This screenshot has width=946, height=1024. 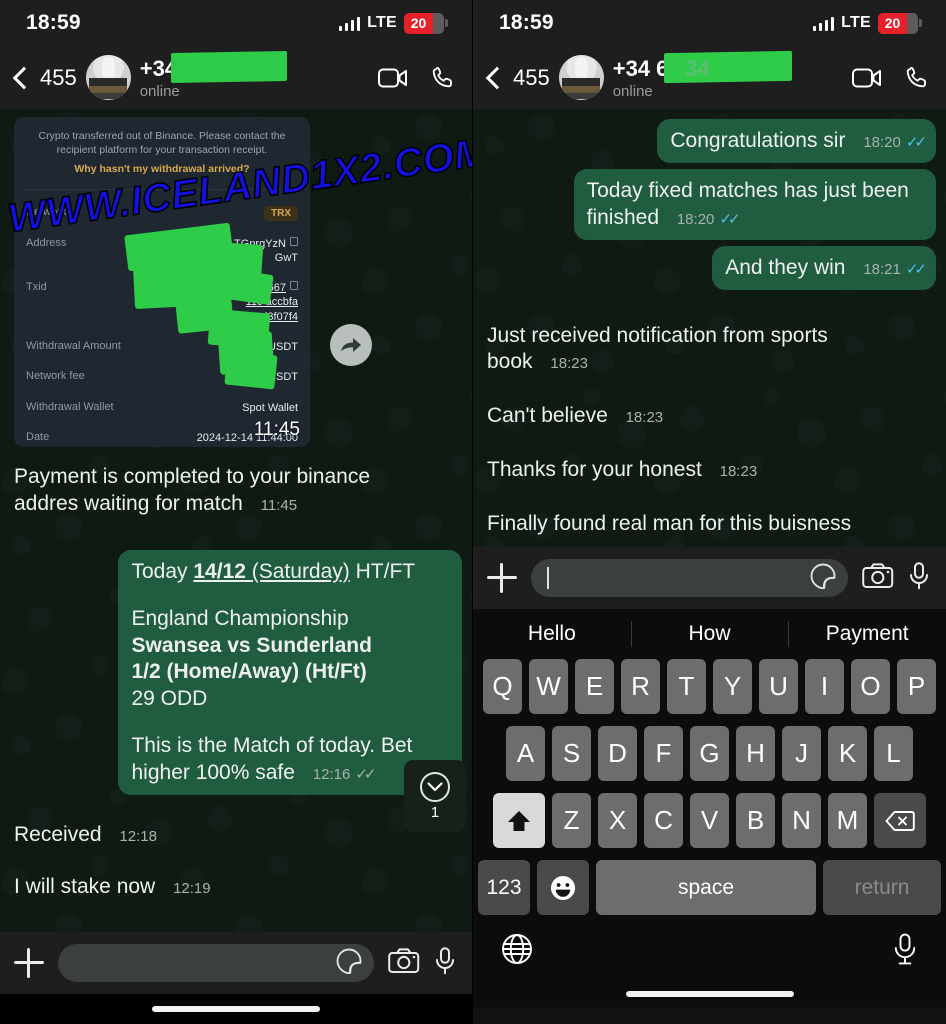 I want to click on contact-title-block: +34 6 3 34 35 online, so click(x=725, y=75).